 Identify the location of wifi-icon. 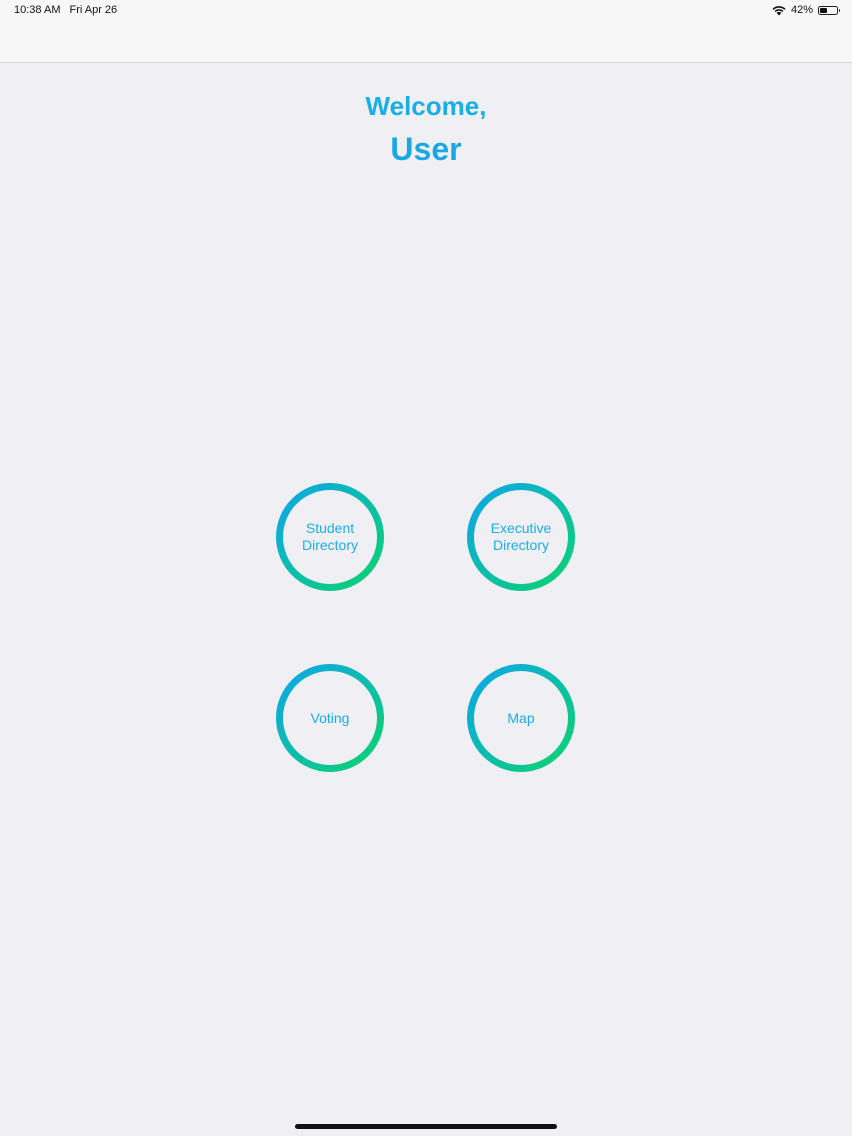
(779, 10).